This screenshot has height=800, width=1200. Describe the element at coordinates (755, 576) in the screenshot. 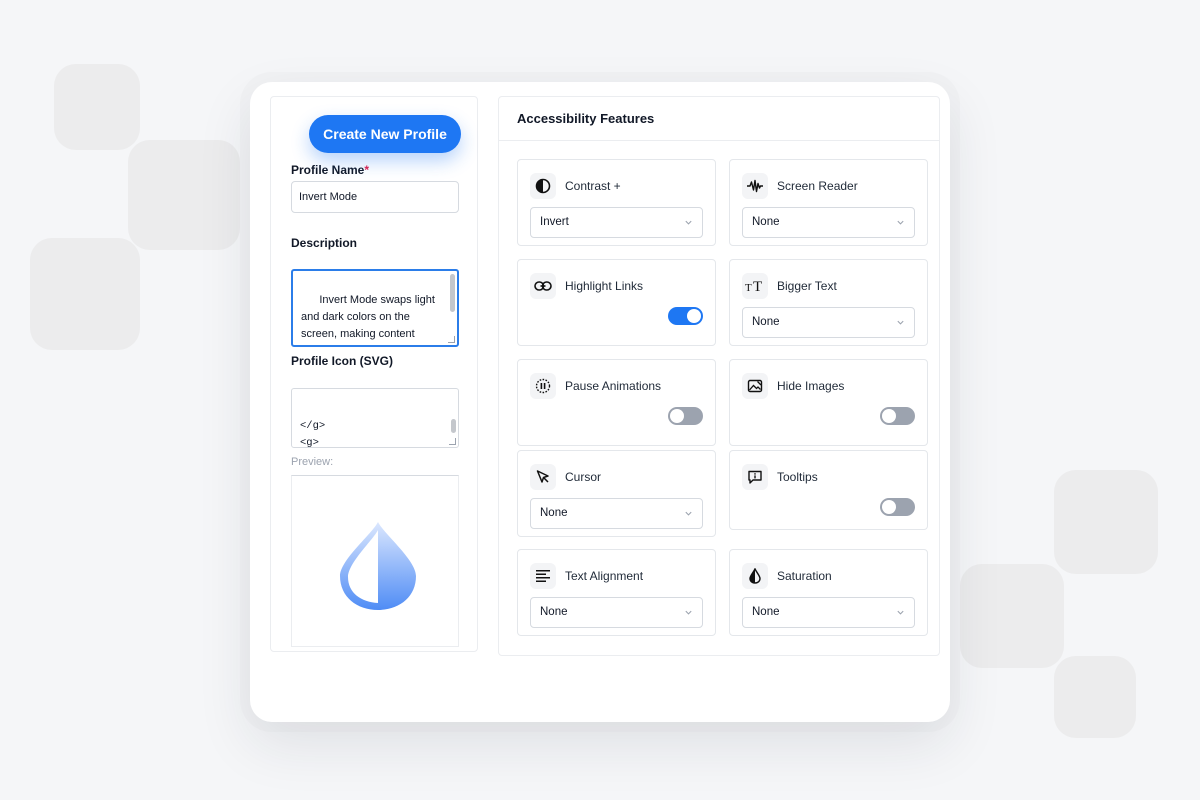

I see `drop-icon` at that location.